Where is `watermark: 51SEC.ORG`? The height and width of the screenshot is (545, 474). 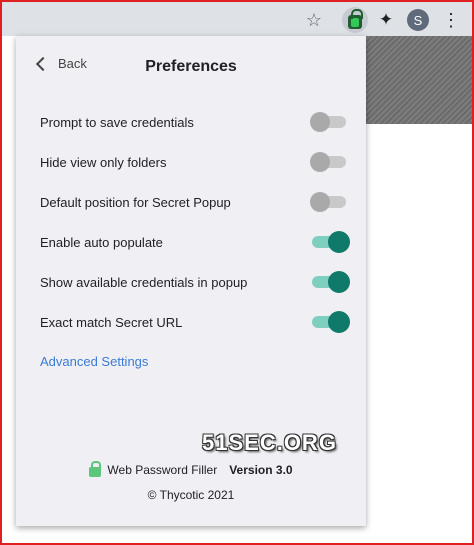 watermark: 51SEC.ORG is located at coordinates (269, 442).